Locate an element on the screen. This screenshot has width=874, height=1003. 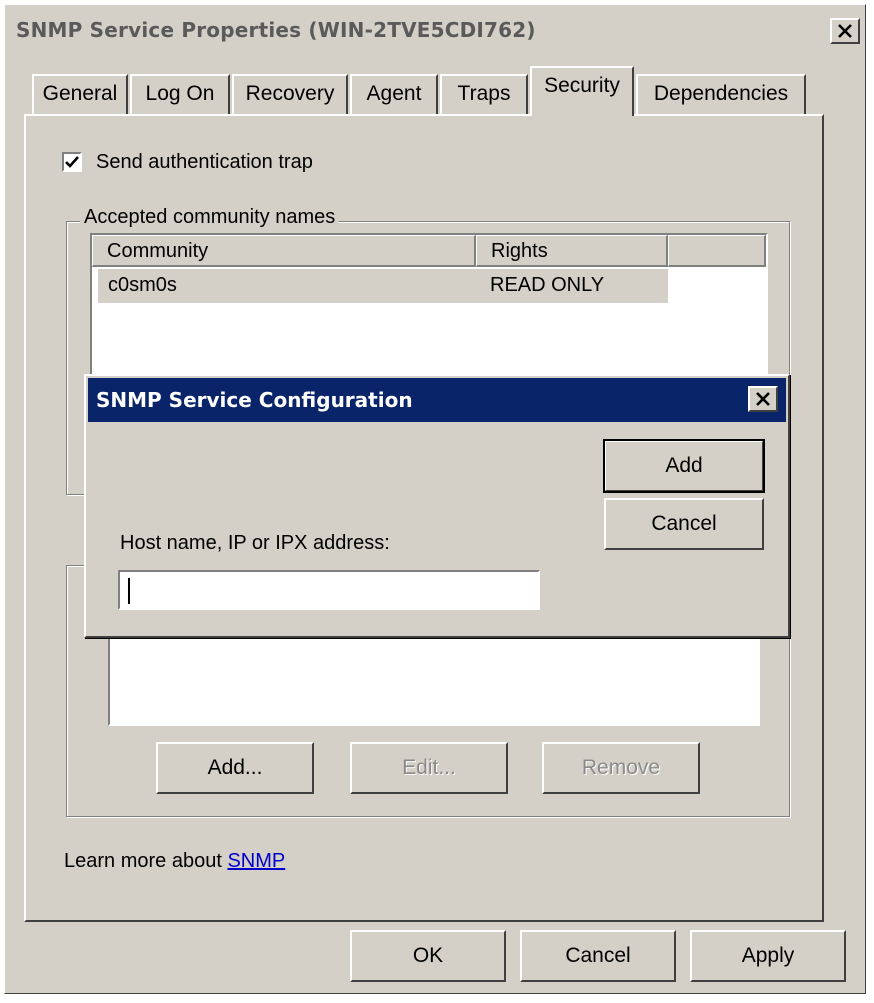
dialog-title: SNMP Service Configuration is located at coordinates (254, 400).